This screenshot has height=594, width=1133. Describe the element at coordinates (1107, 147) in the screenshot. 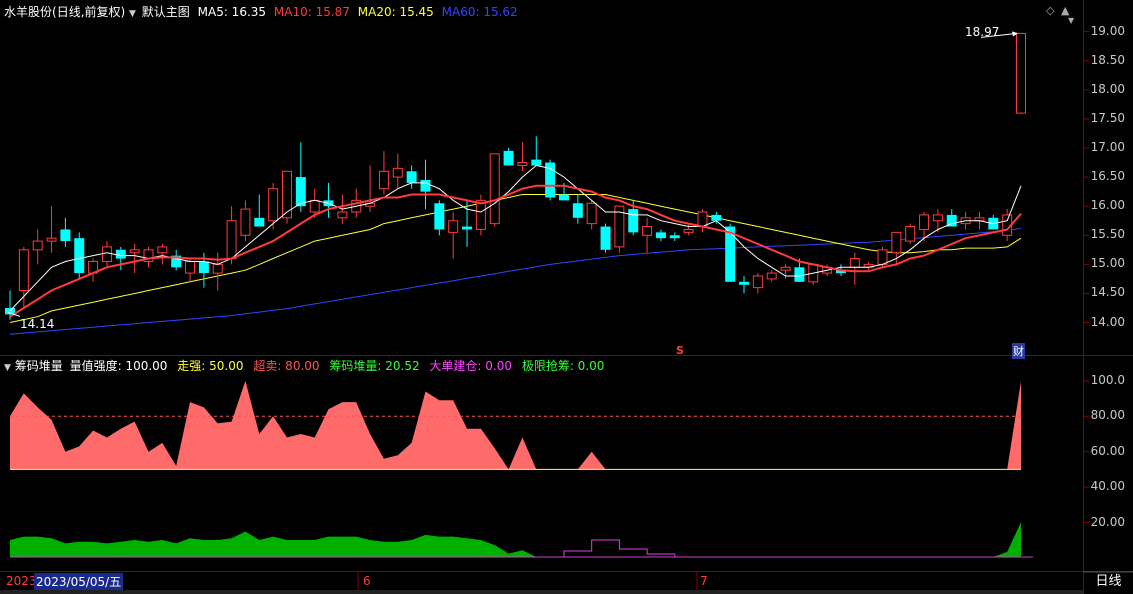

I see `price-tick-label: 17.00` at that location.